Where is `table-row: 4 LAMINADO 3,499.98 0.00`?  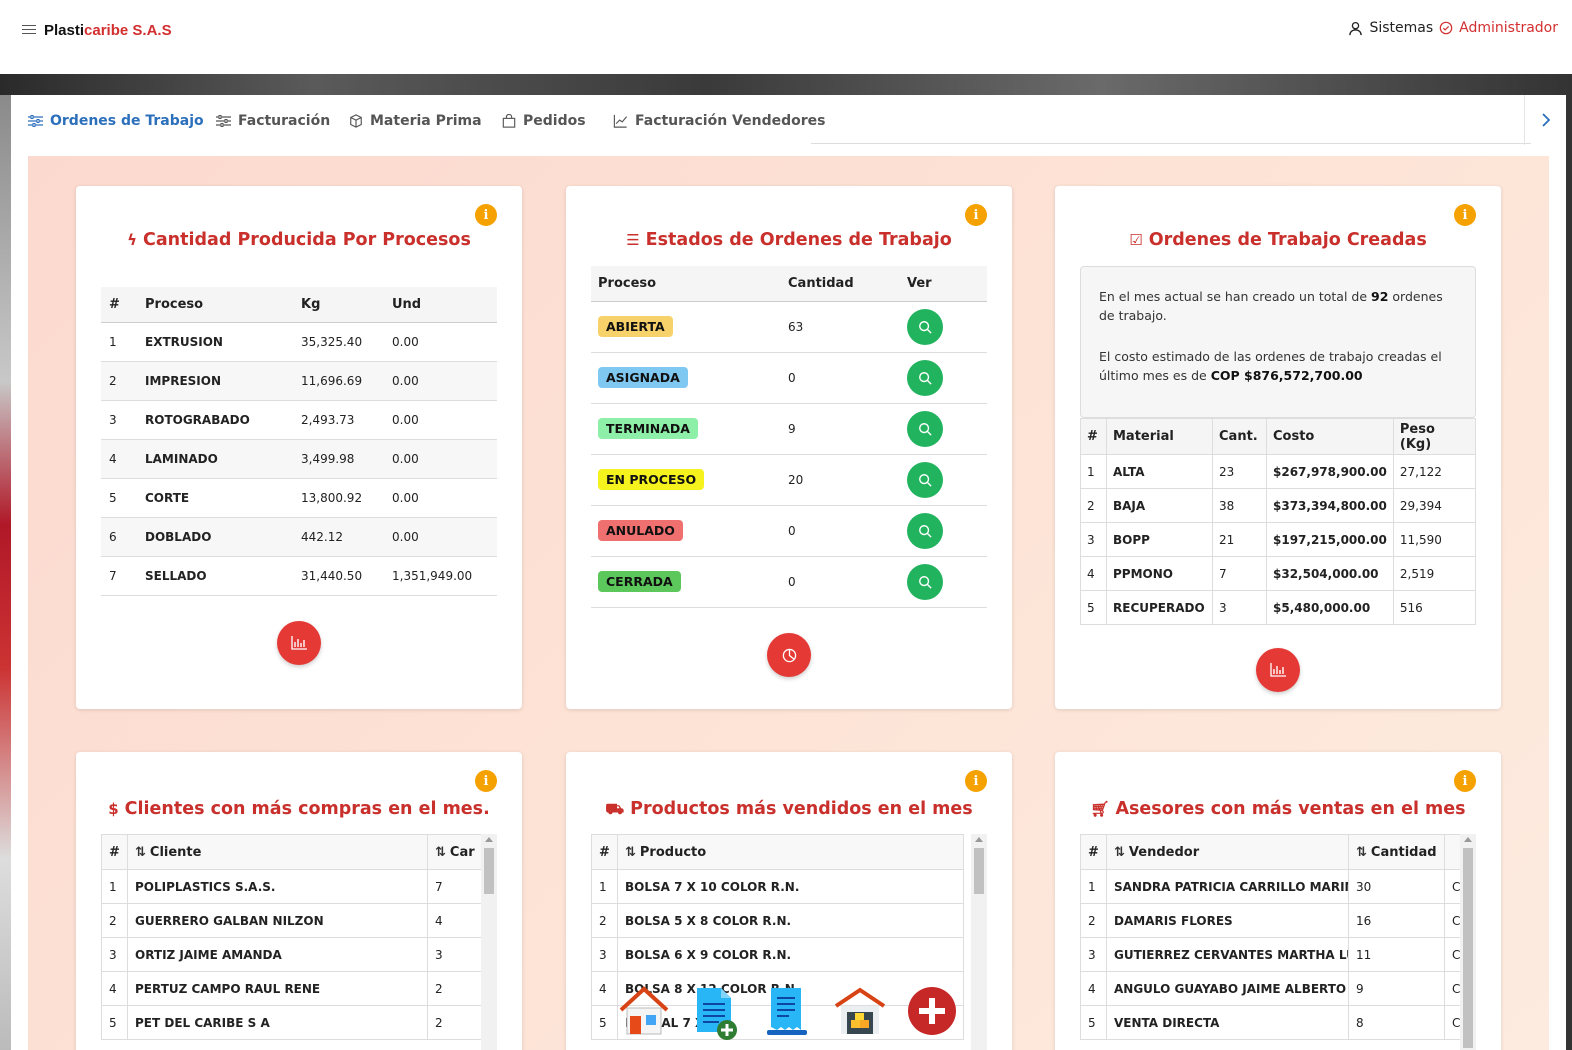 table-row: 4 LAMINADO 3,499.98 0.00 is located at coordinates (299, 459).